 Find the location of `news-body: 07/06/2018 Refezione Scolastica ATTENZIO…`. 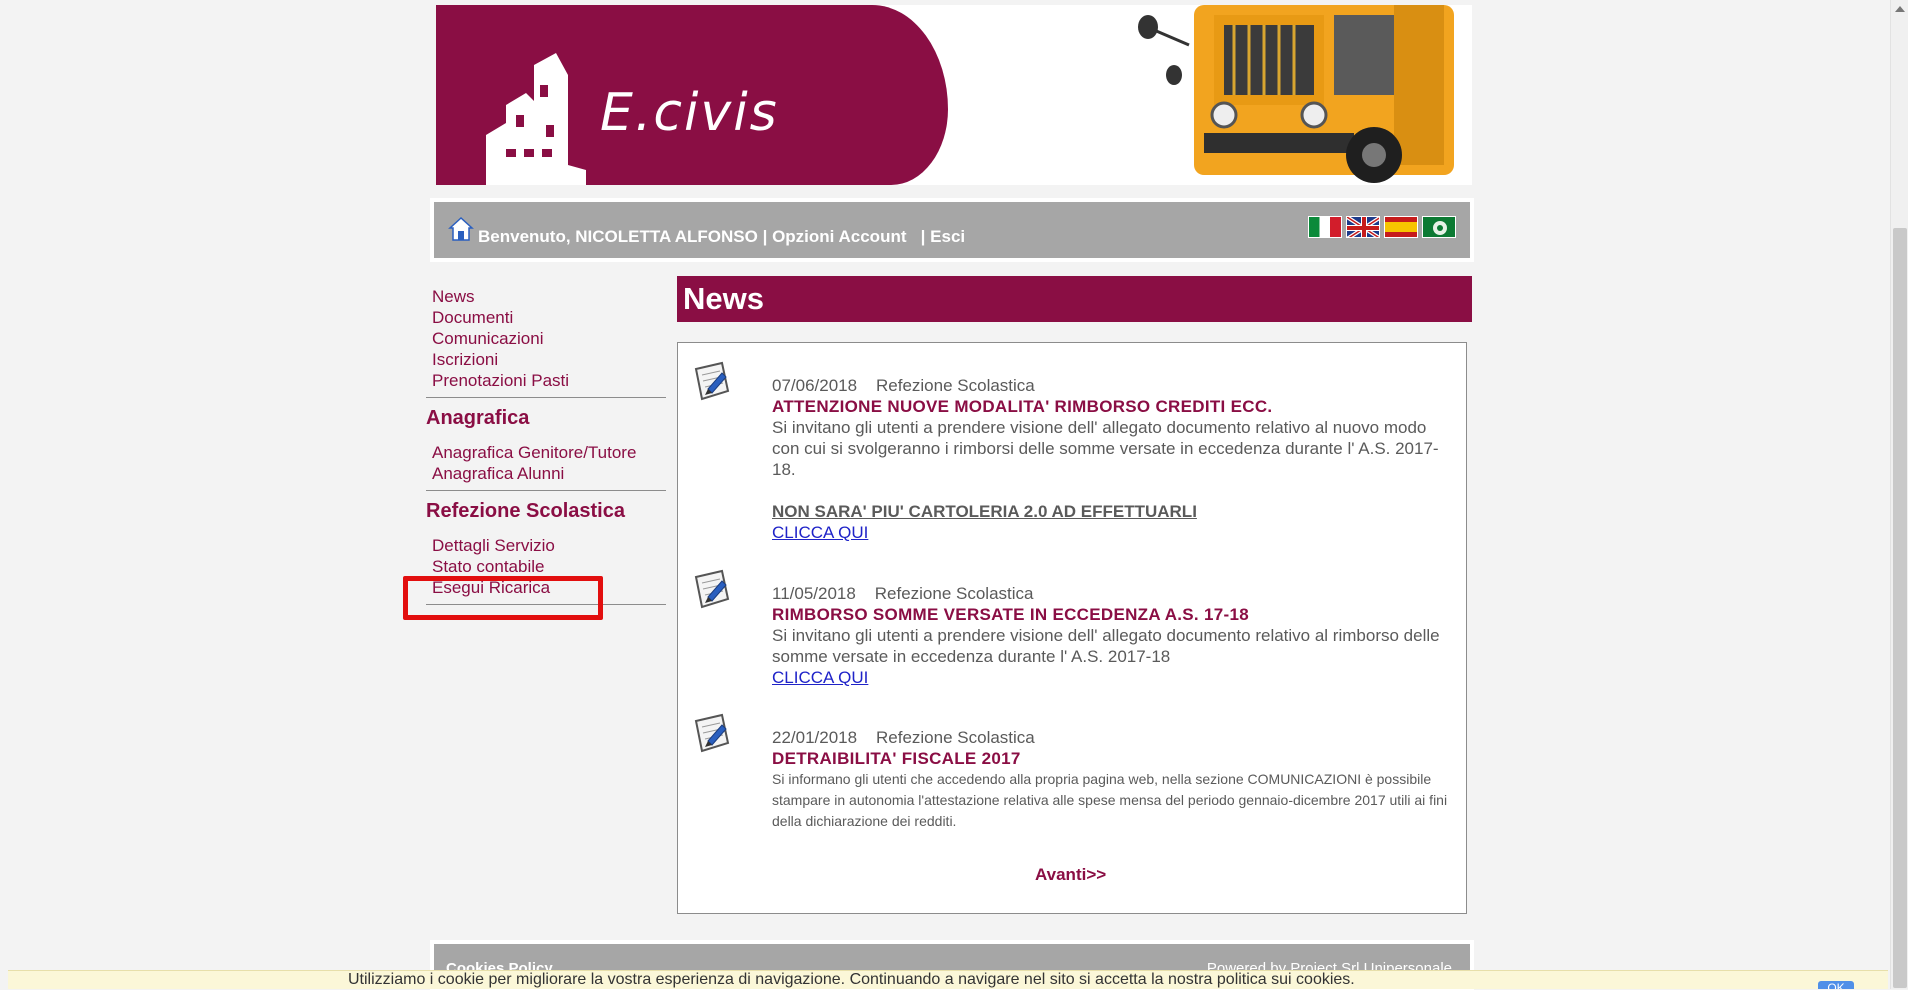

news-body: 07/06/2018 Refezione Scolastica ATTENZIO… is located at coordinates (1112, 459).